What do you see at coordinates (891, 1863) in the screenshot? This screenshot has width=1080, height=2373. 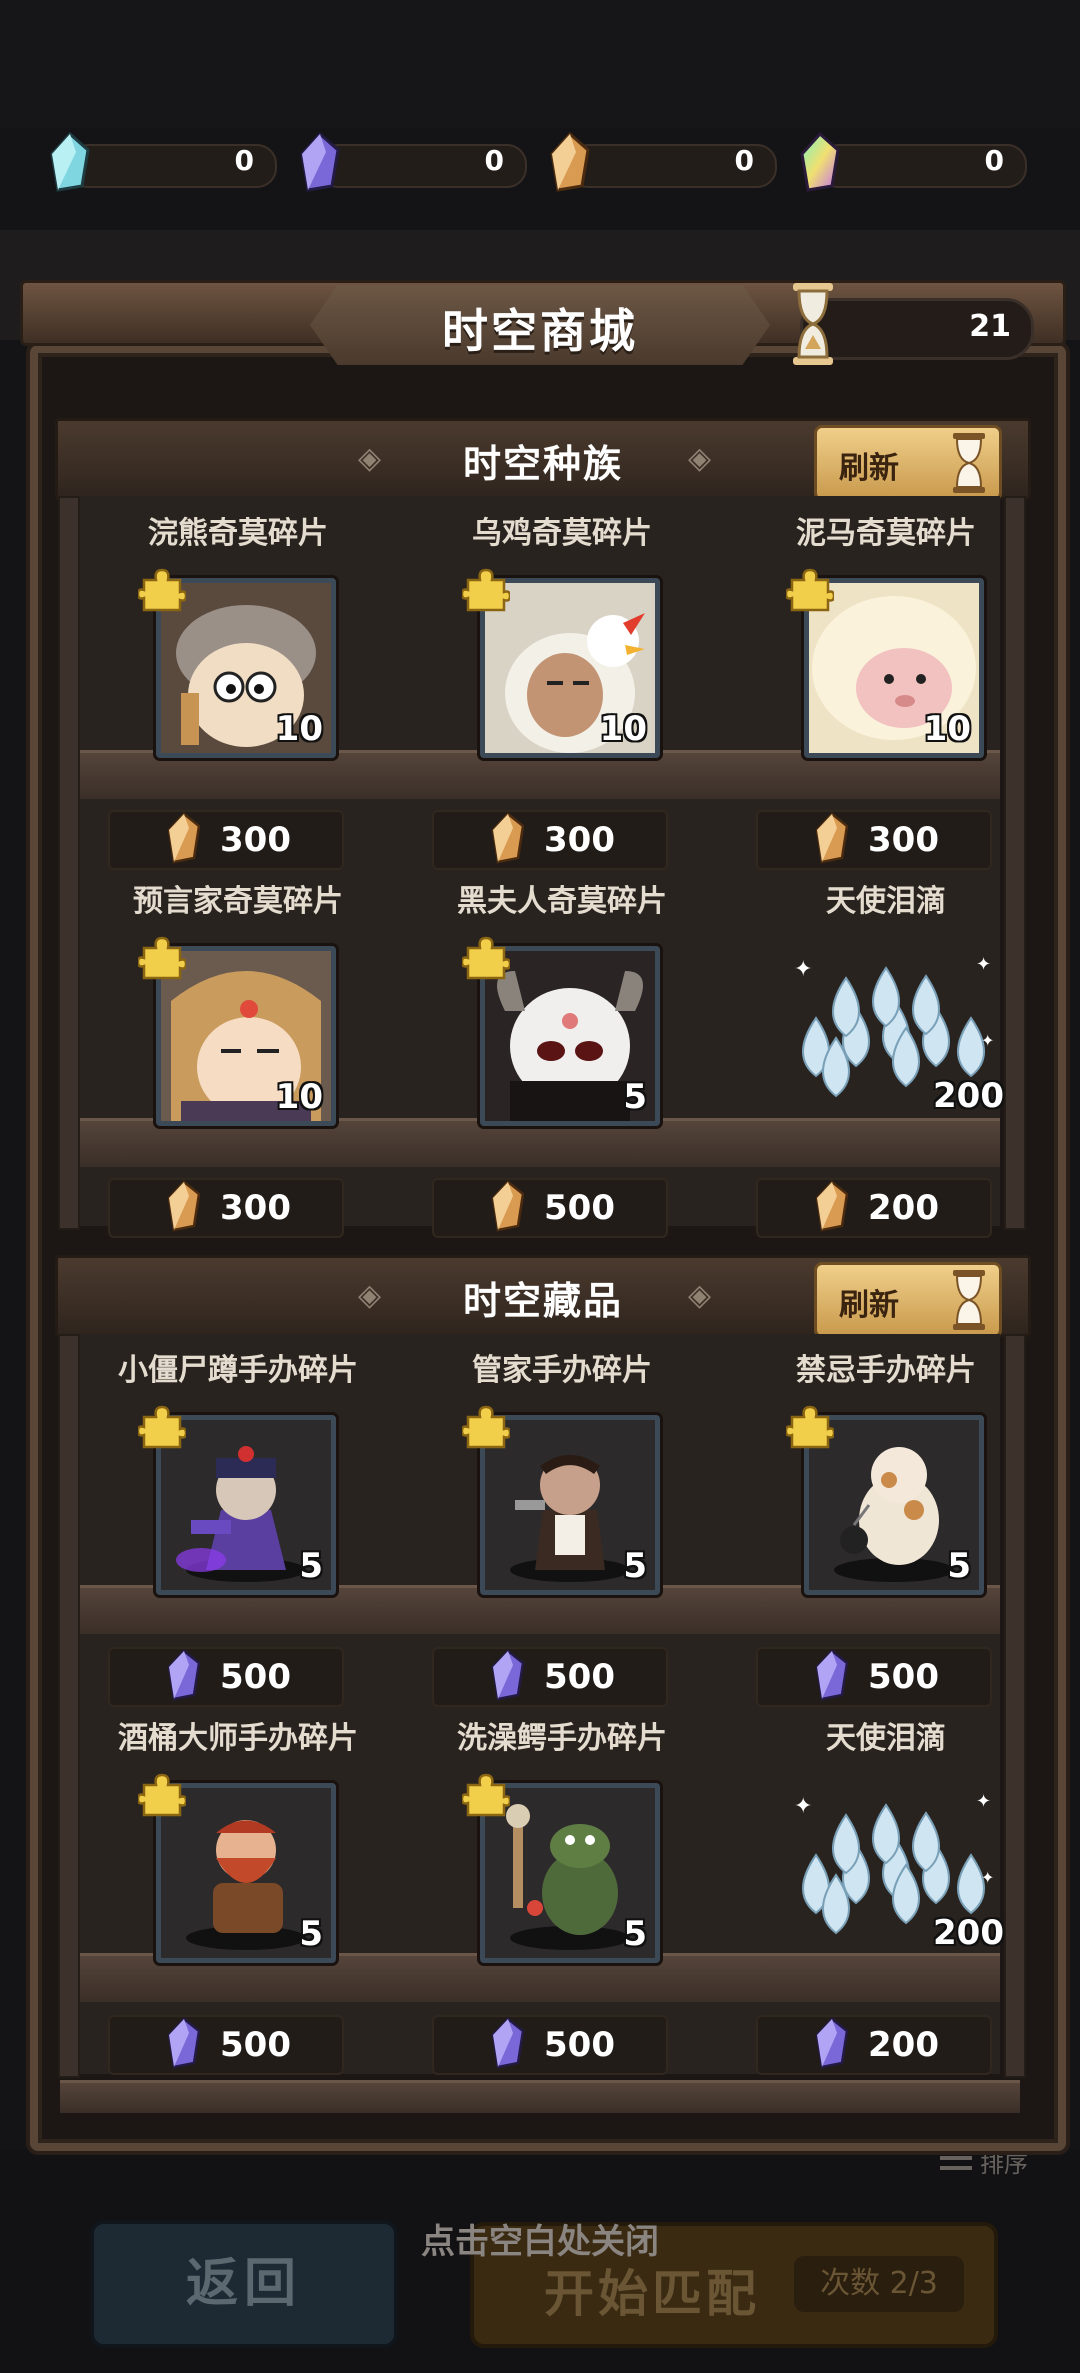 I see `angel-tears-icon: ✦ ✦ ✦ 200` at bounding box center [891, 1863].